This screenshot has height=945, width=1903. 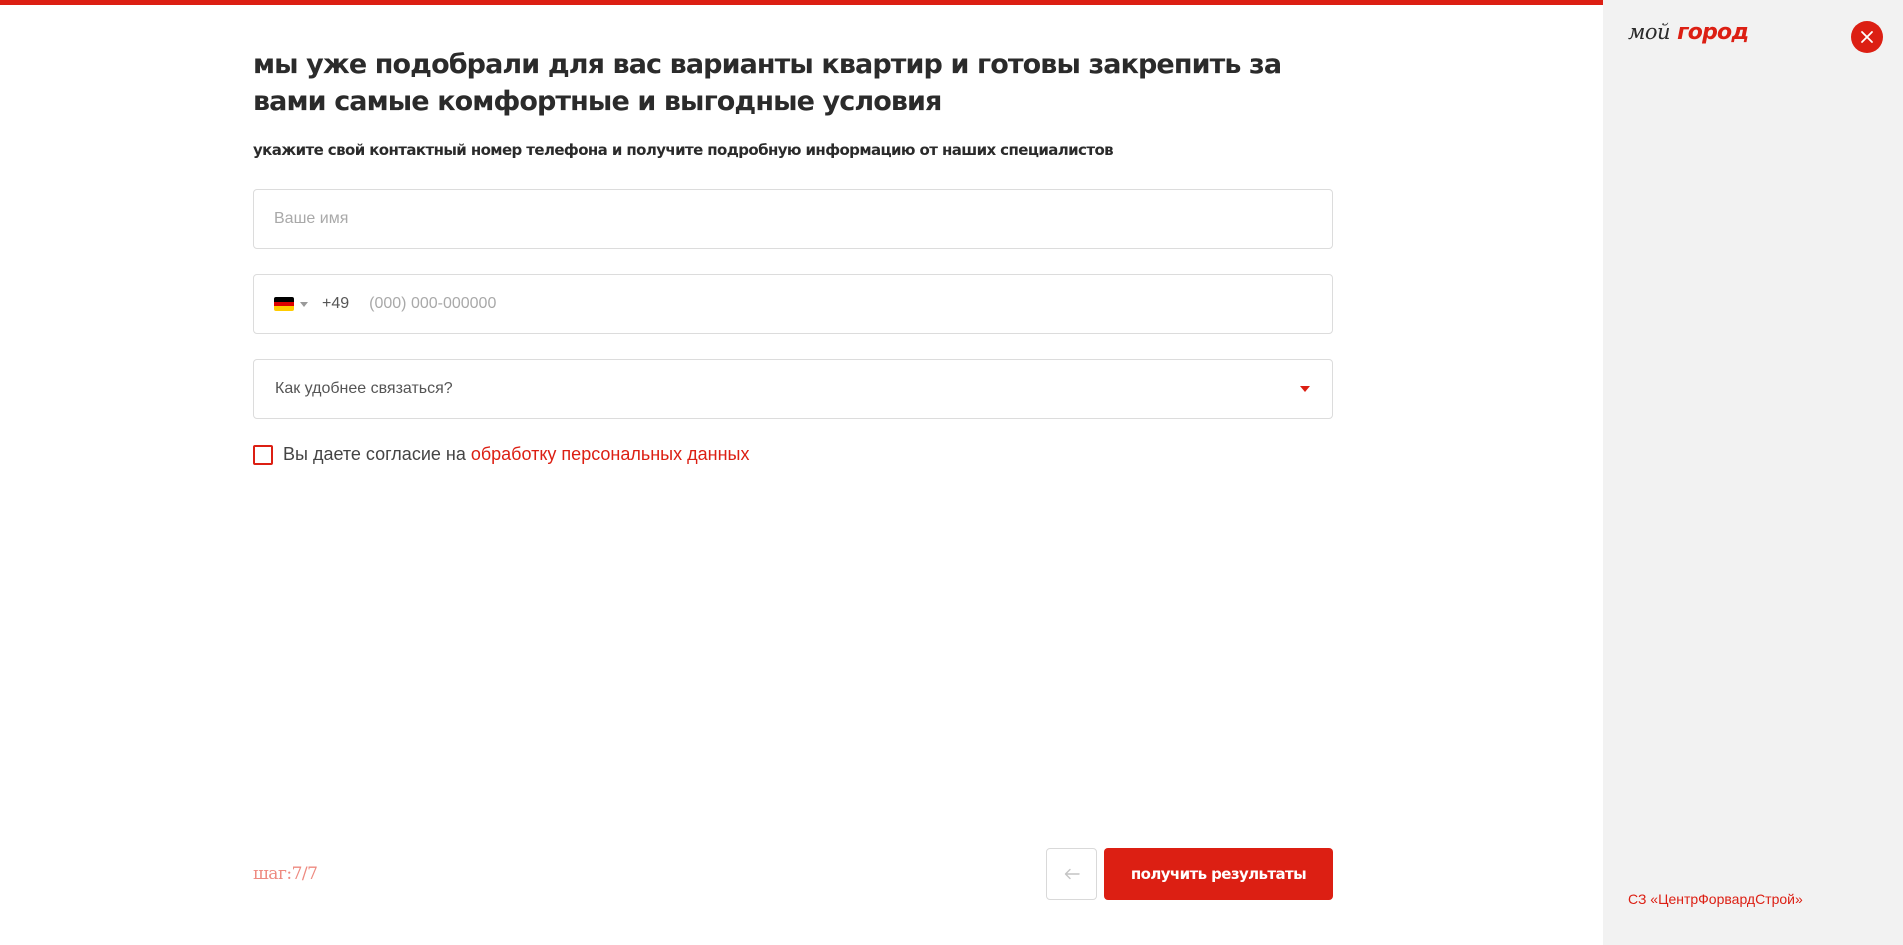 What do you see at coordinates (285, 874) in the screenshot?
I see `step-indicator: шаг:7/7` at bounding box center [285, 874].